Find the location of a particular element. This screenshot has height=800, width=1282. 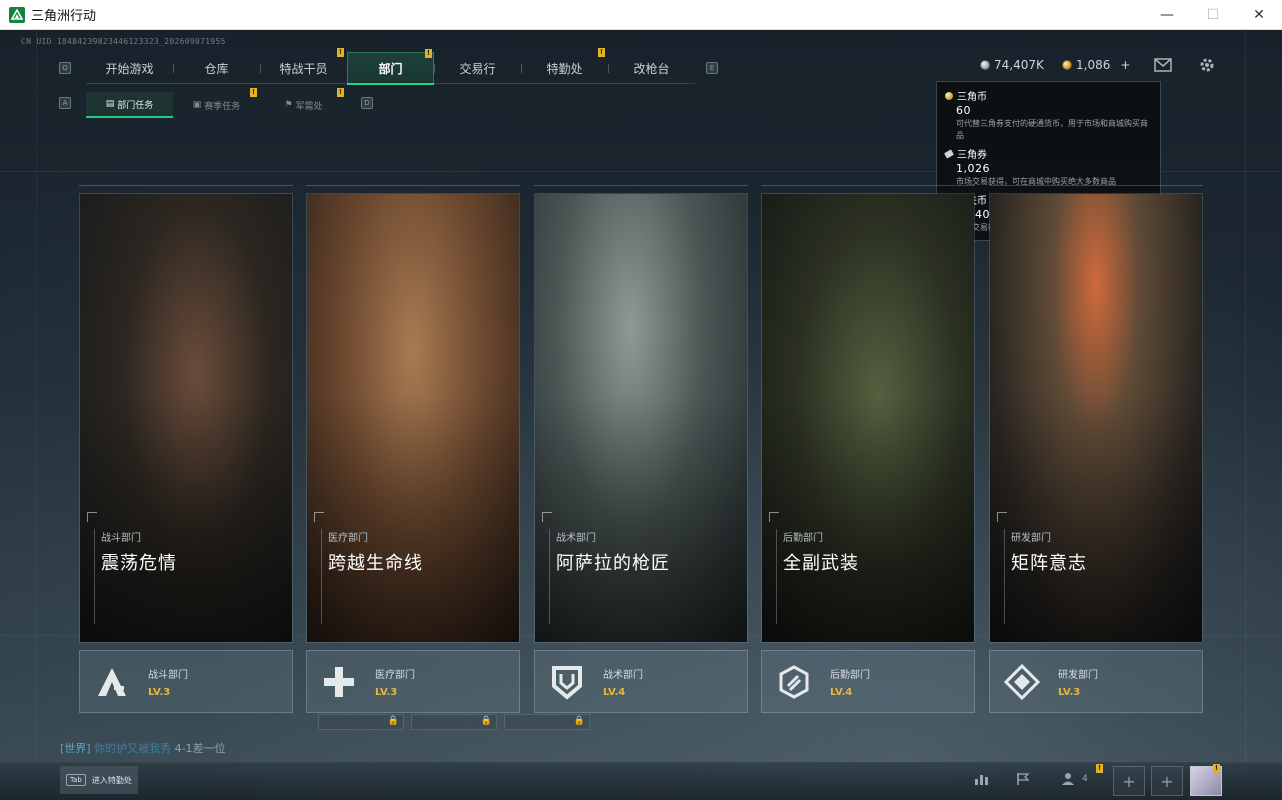

friends-icon is located at coordinates (1068, 779).